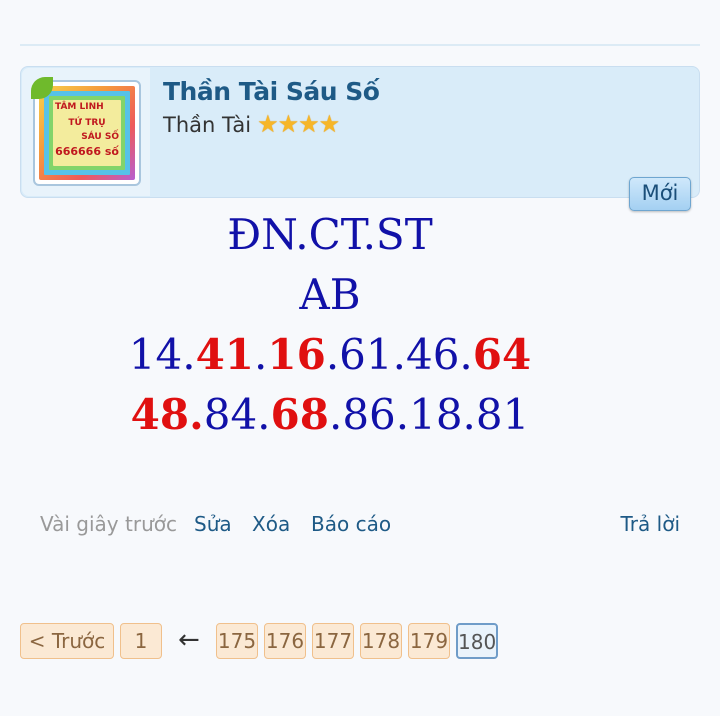  Describe the element at coordinates (271, 91) in the screenshot. I see `poster-name: Thần Tài Sáu Số` at that location.